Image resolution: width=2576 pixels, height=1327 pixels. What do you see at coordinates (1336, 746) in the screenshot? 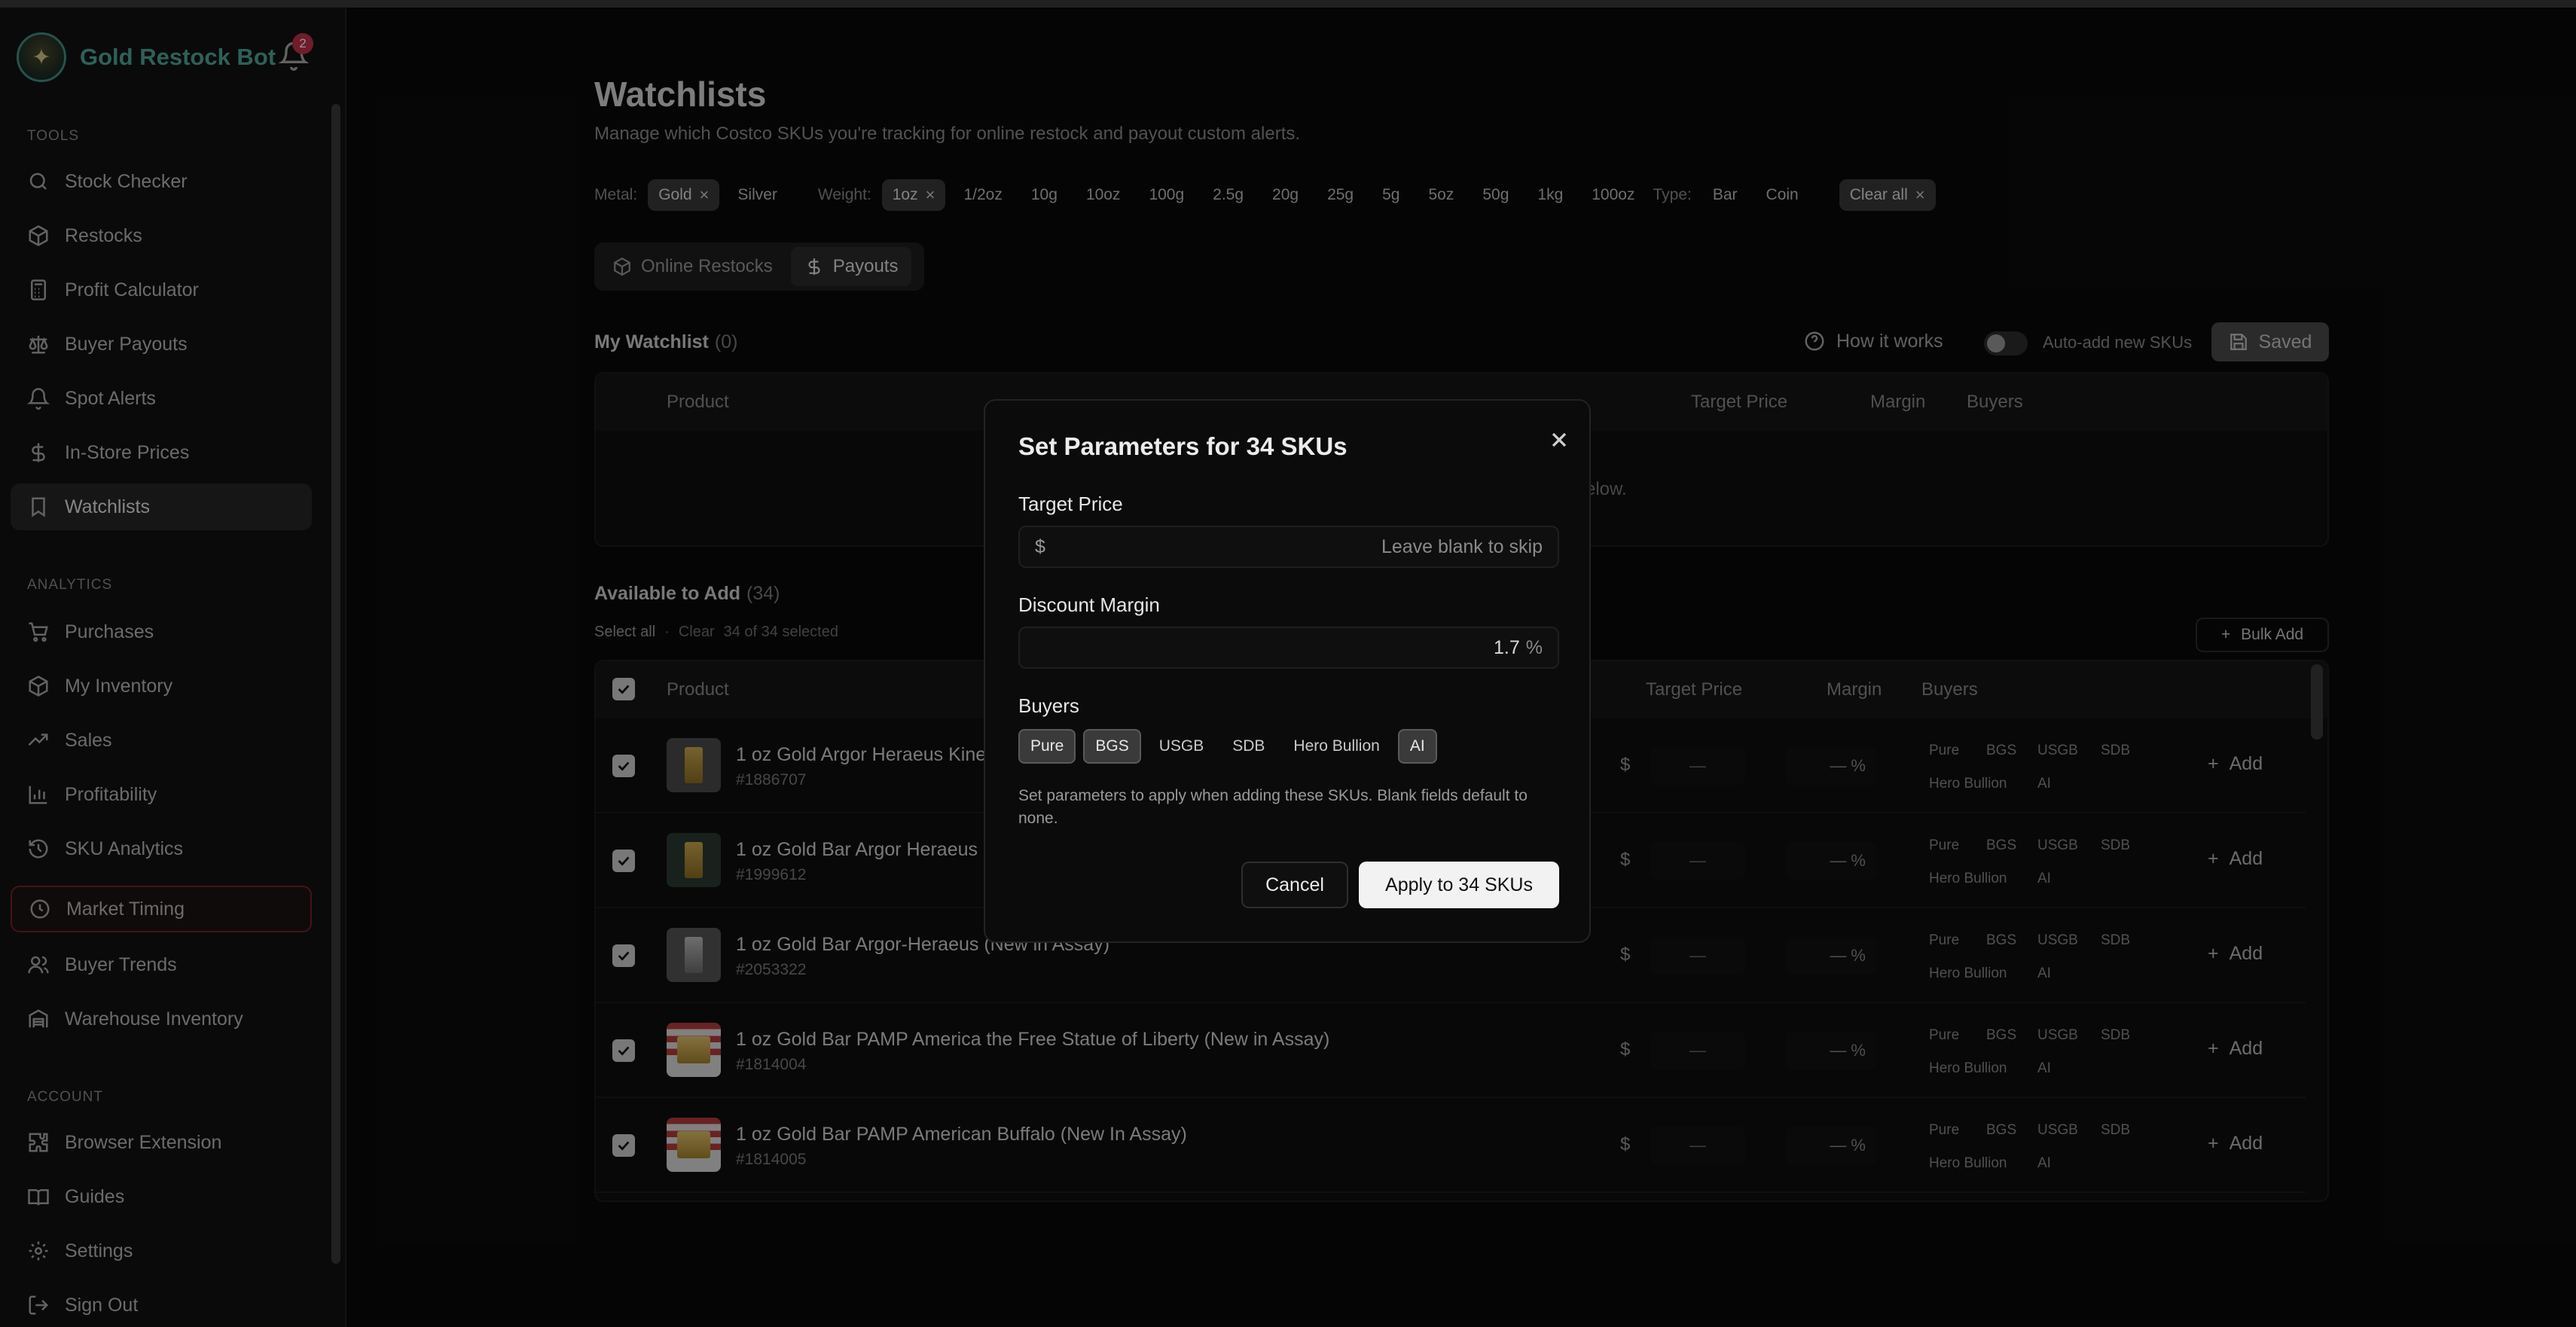
I see `buyer-toggle-hero-bullion: Hero Bullion` at bounding box center [1336, 746].